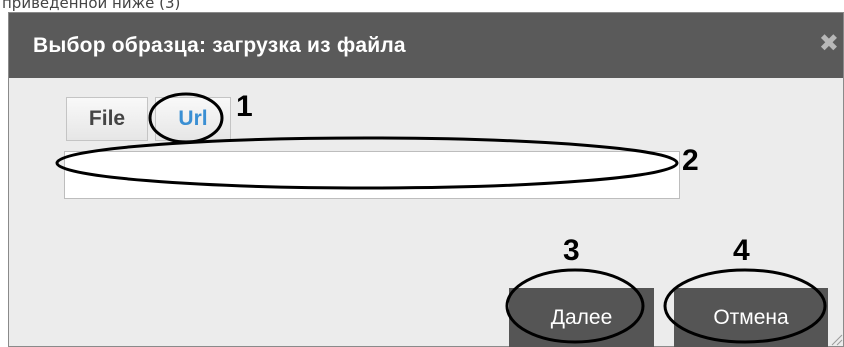 The height and width of the screenshot is (347, 844). What do you see at coordinates (751, 317) in the screenshot?
I see `cancel-button: Отмена` at bounding box center [751, 317].